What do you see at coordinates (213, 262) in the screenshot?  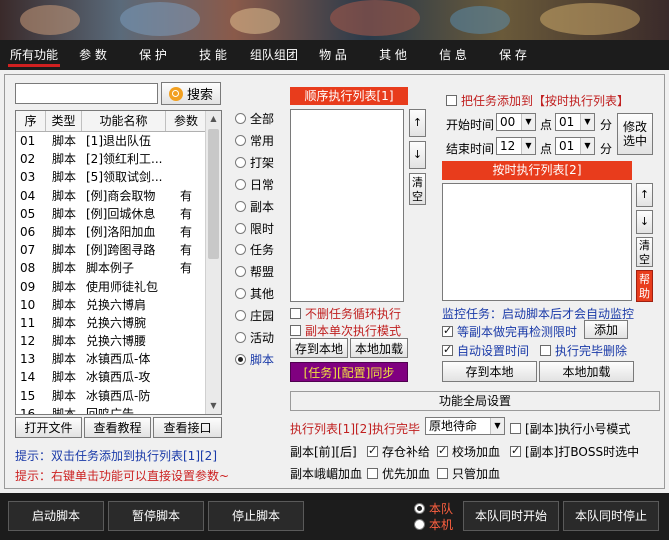 I see `table-scrollbar: ▲ ▼` at bounding box center [213, 262].